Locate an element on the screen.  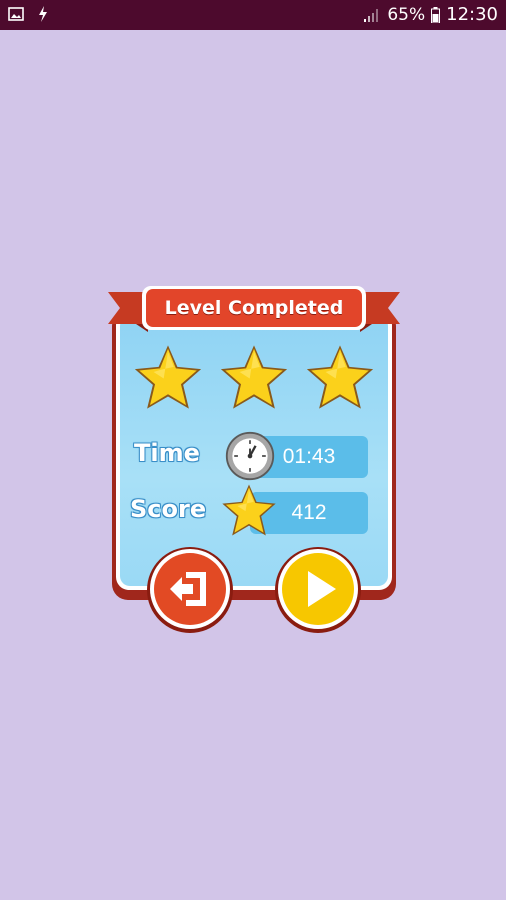
time-label: Time is located at coordinates (167, 453).